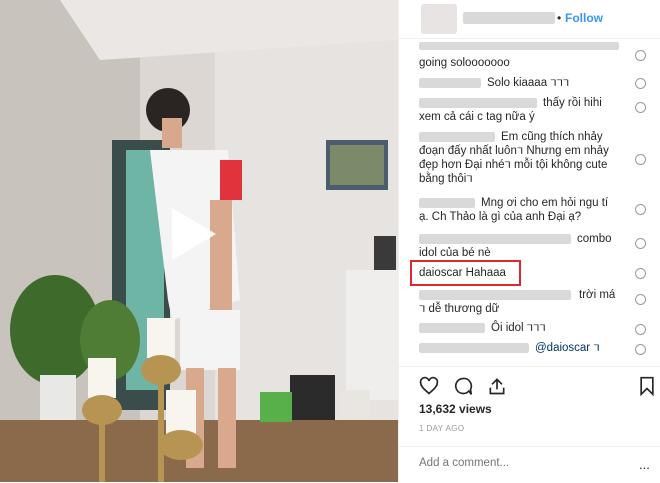 This screenshot has width=660, height=483. I want to click on avatar, so click(439, 19).